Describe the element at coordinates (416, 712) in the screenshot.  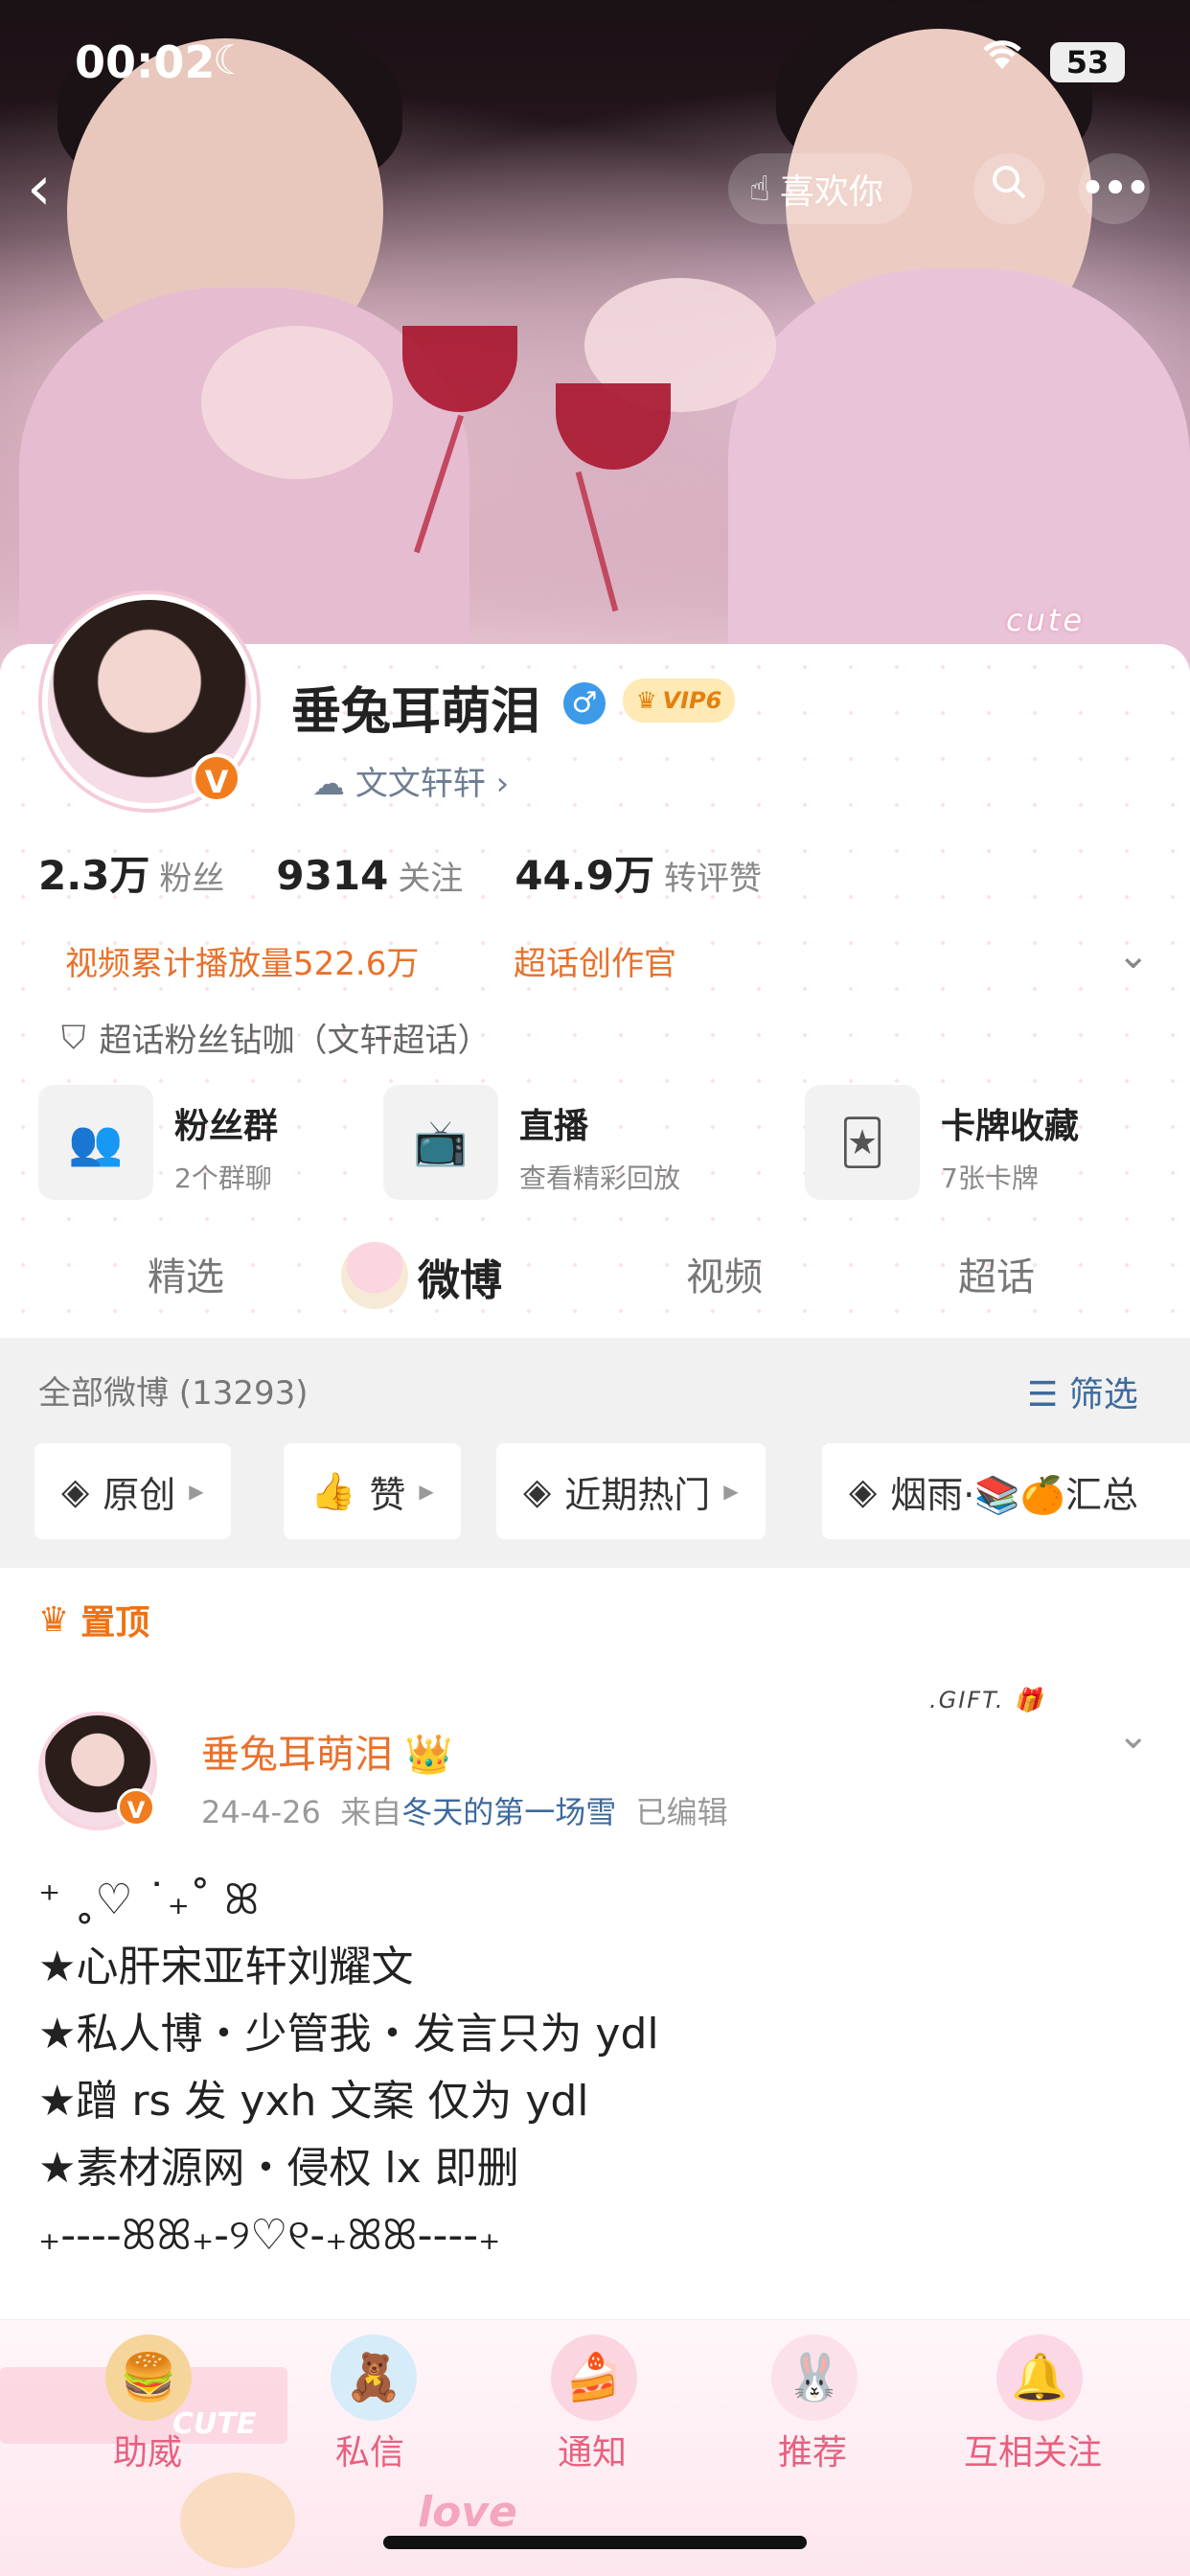
I see `profile-name: 垂兔耳萌泪` at that location.